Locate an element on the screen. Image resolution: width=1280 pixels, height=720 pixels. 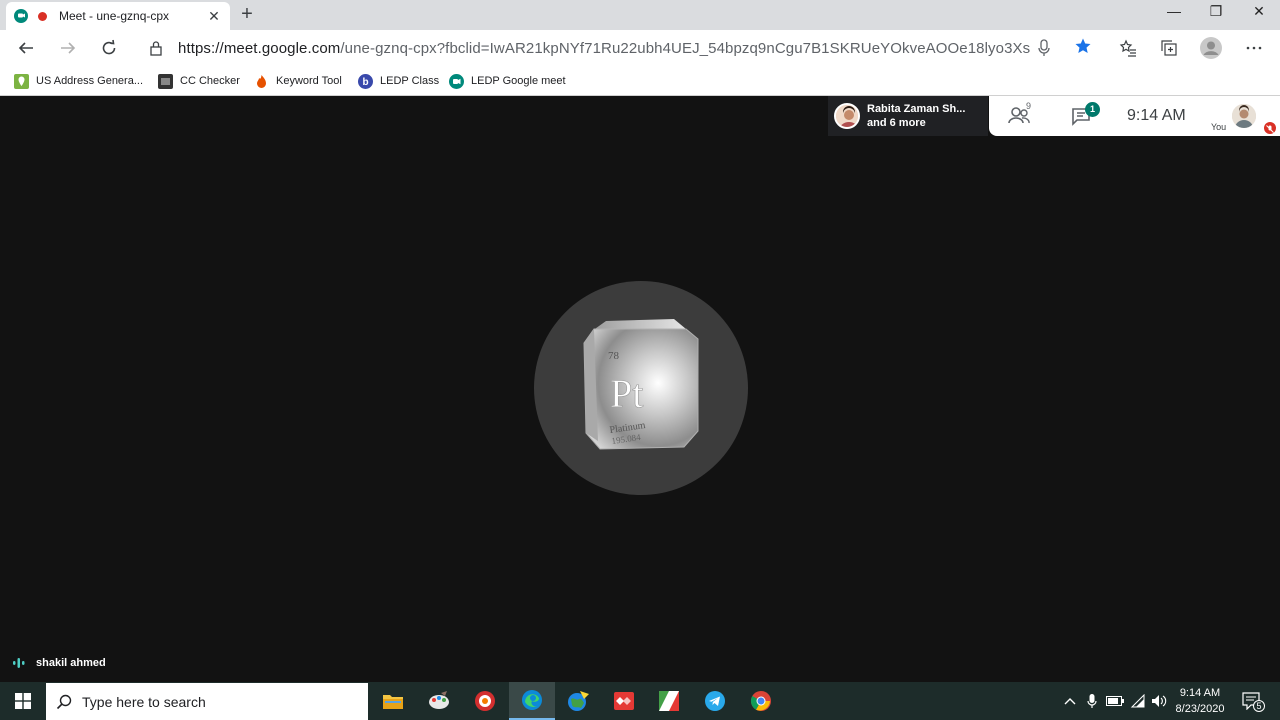
bookmark-keyword-tool: Keyword Tool is located at coordinates (298, 81).